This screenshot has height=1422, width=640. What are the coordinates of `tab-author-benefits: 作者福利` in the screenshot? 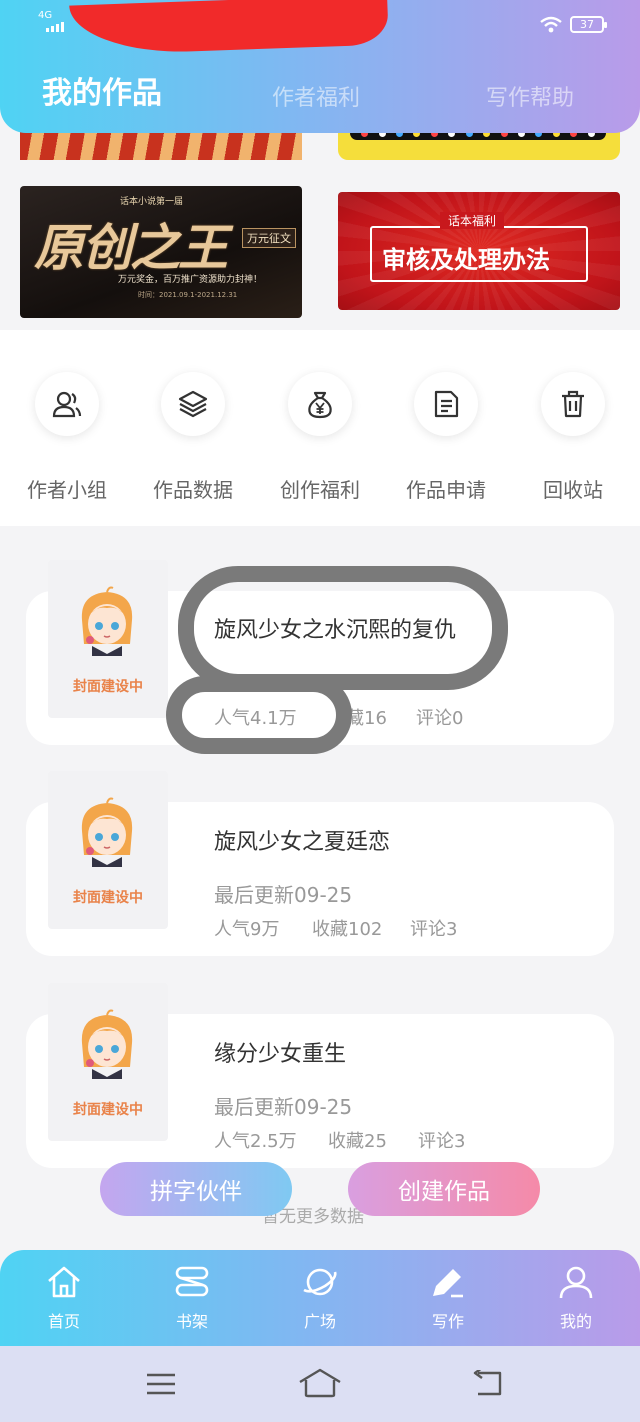 It's located at (316, 96).